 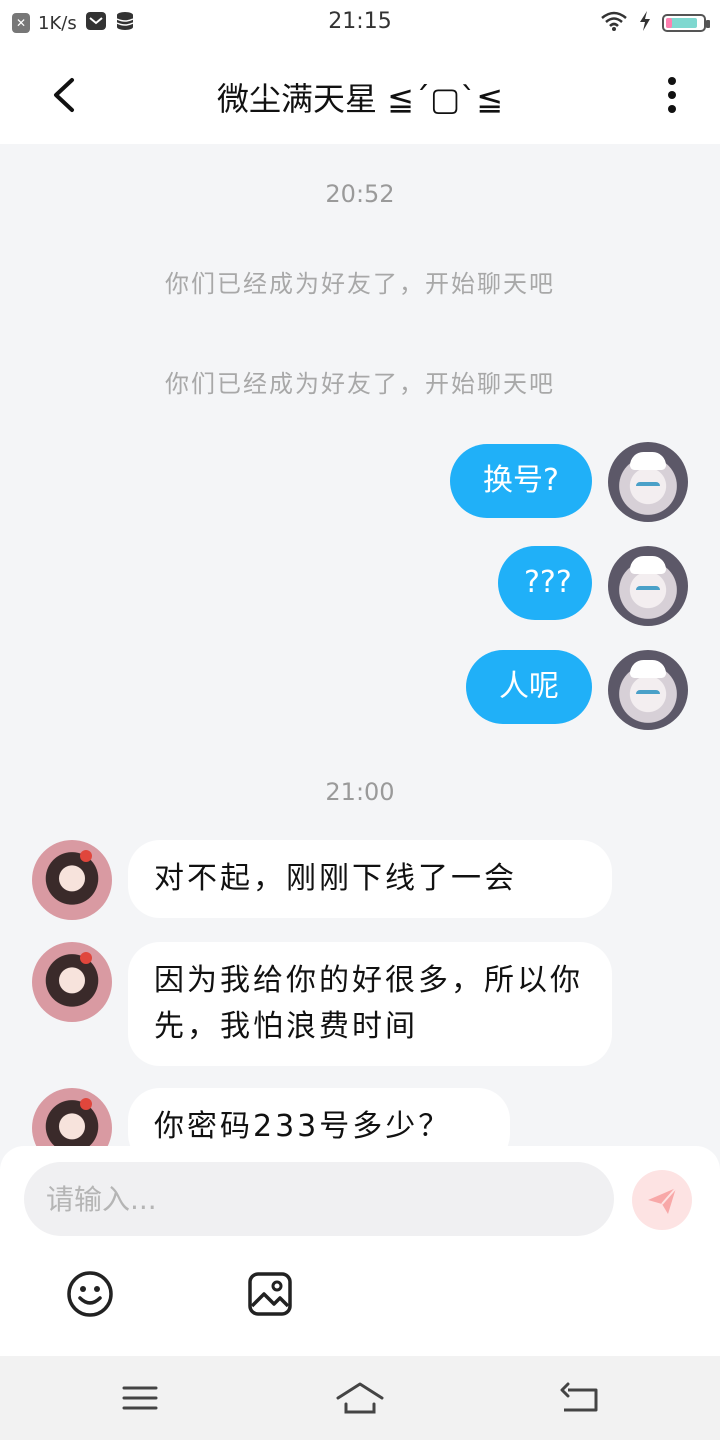 I want to click on send-button, so click(x=662, y=1200).